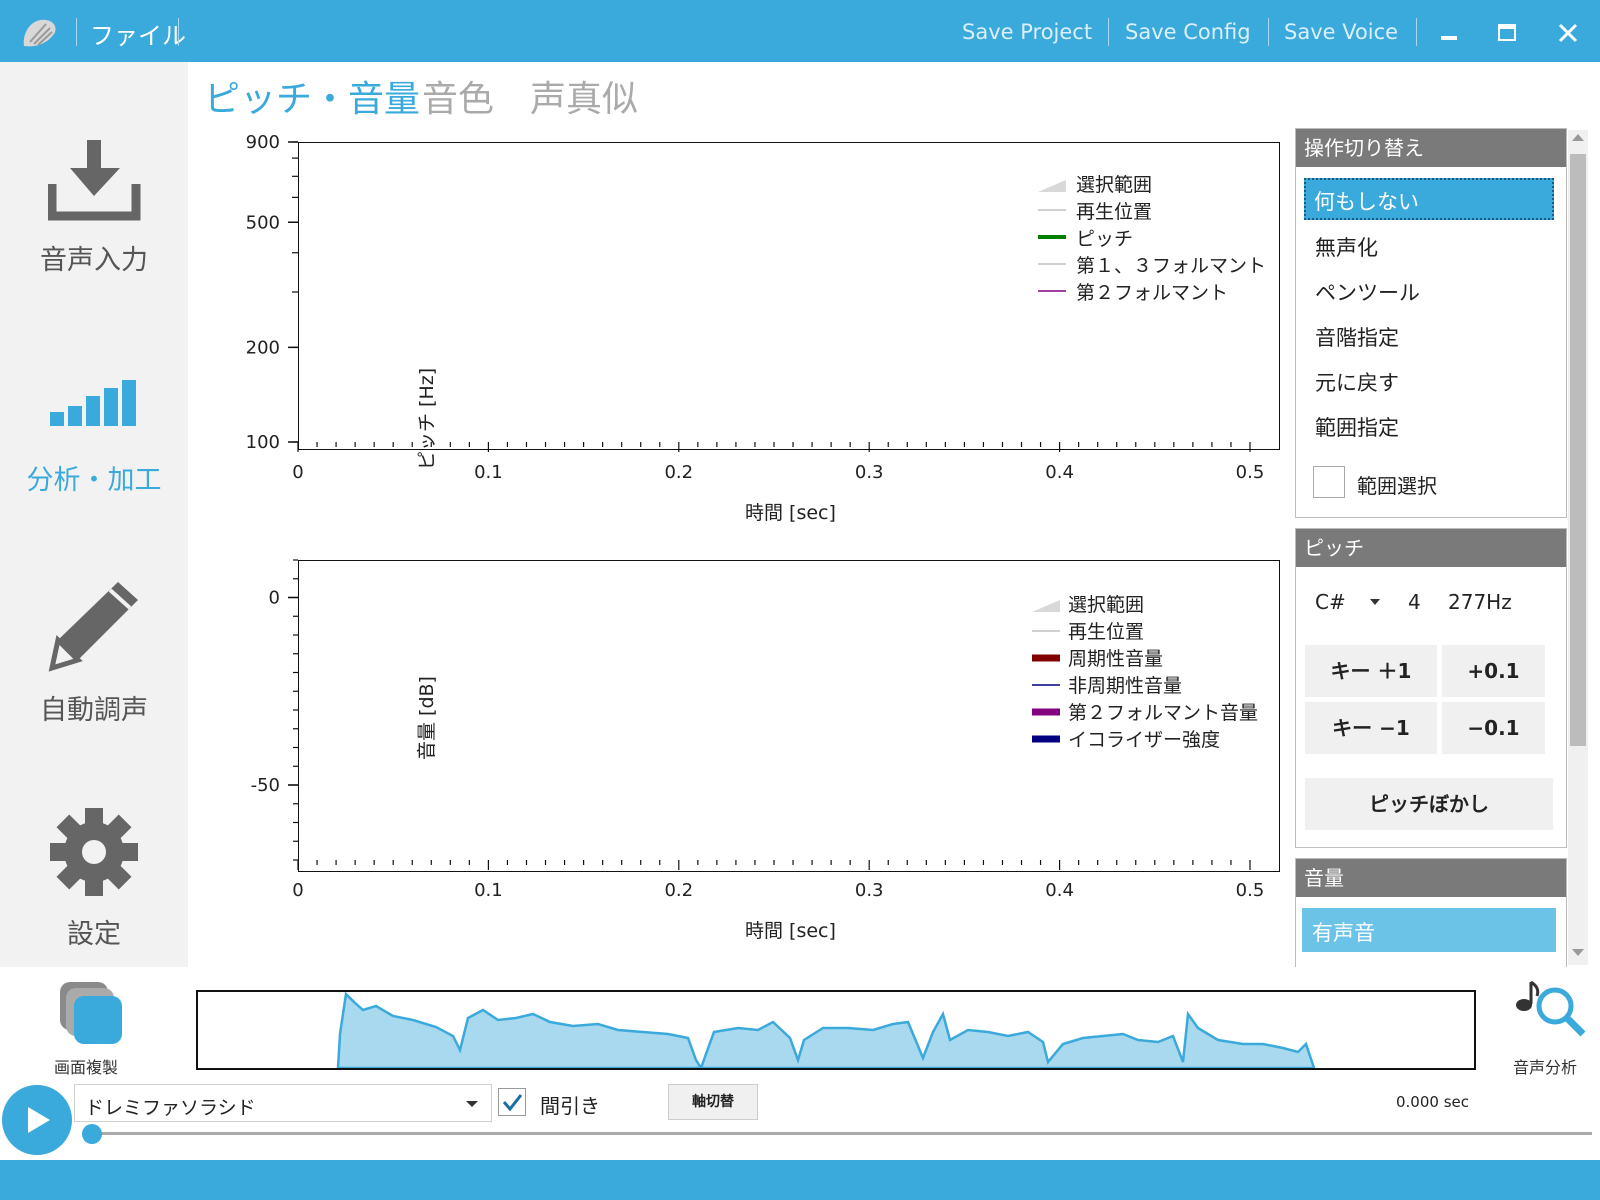 This screenshot has height=1200, width=1600. Describe the element at coordinates (1346, 247) in the screenshot. I see `op-item-unvoice: 無声化` at that location.